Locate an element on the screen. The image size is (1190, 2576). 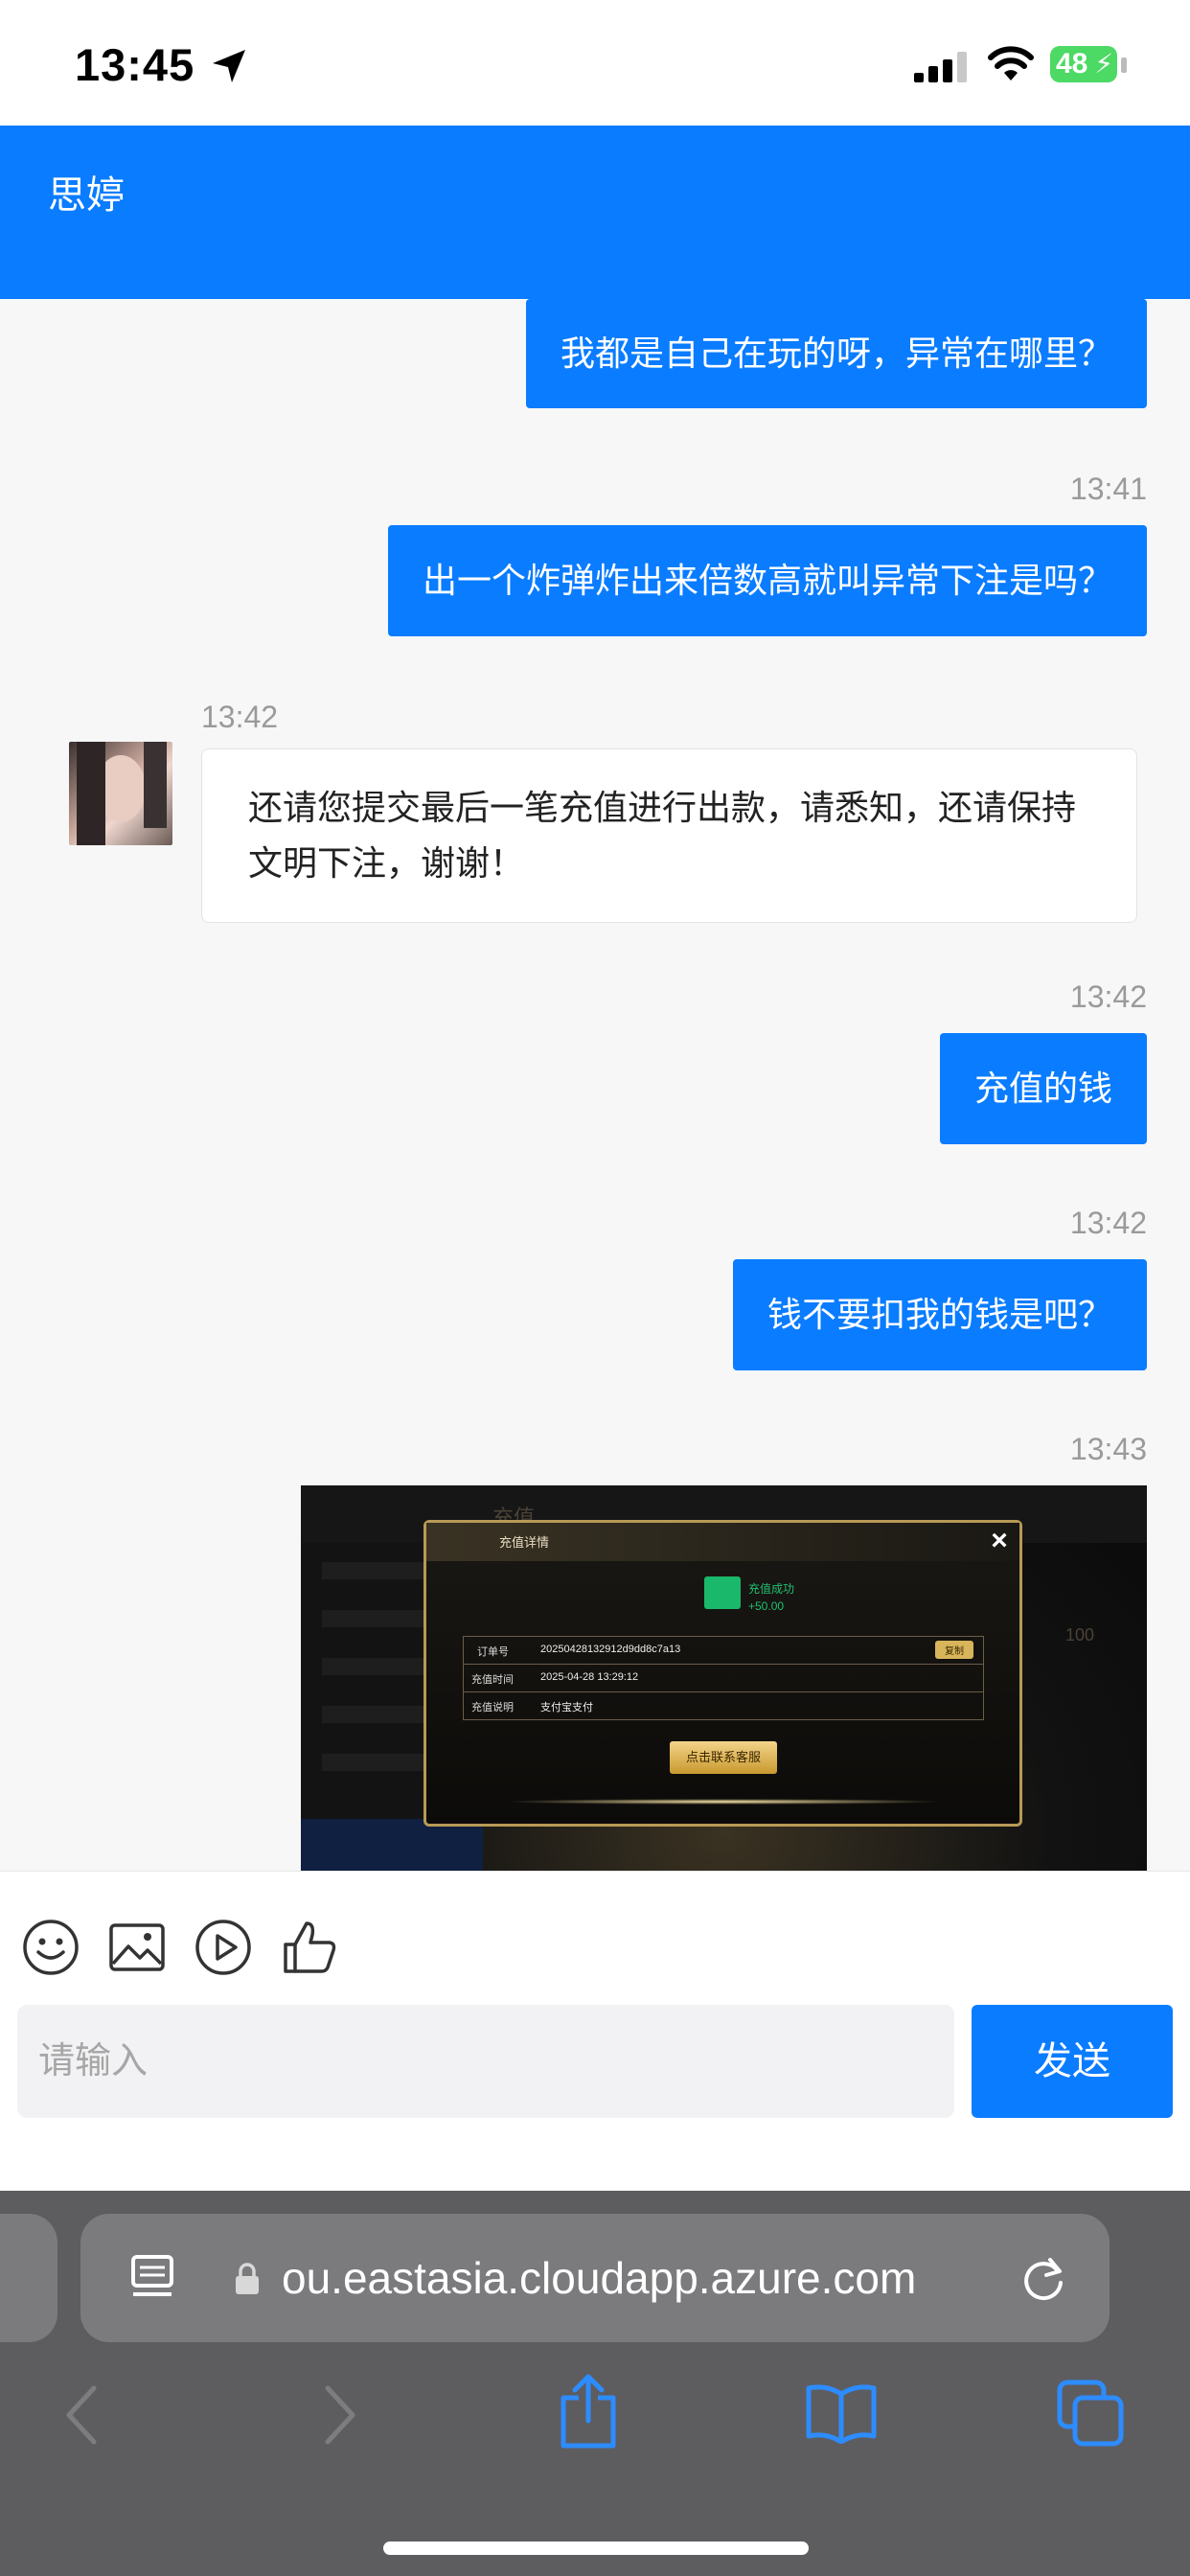
composer: 发送 is located at coordinates (595, 2031).